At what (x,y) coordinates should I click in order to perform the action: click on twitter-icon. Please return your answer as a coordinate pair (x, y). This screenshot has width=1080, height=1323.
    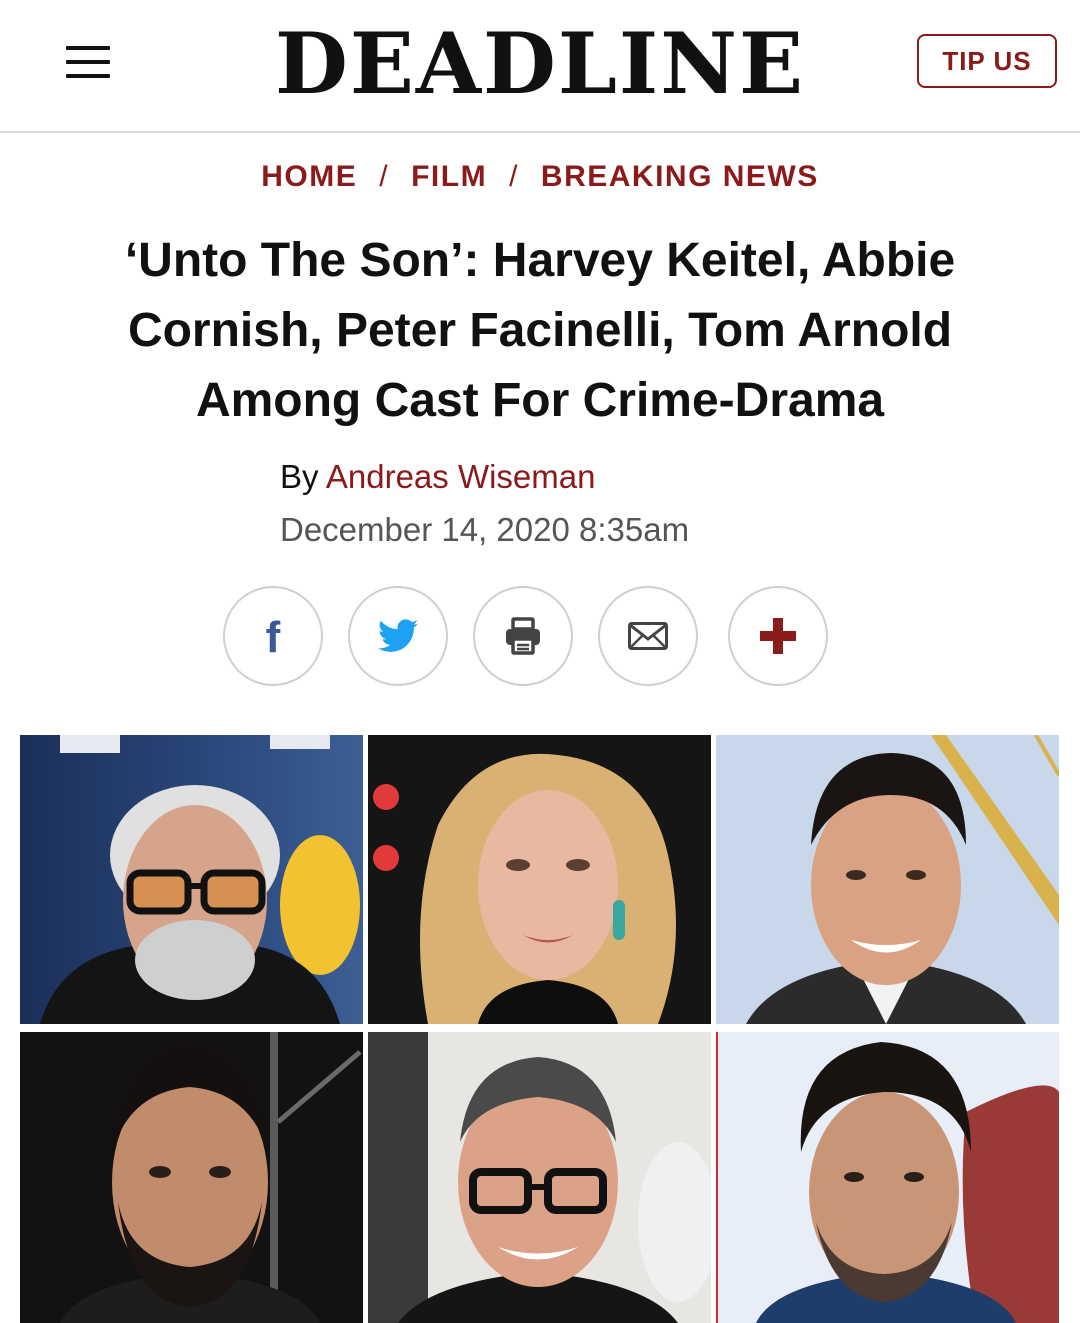
    Looking at the image, I should click on (398, 635).